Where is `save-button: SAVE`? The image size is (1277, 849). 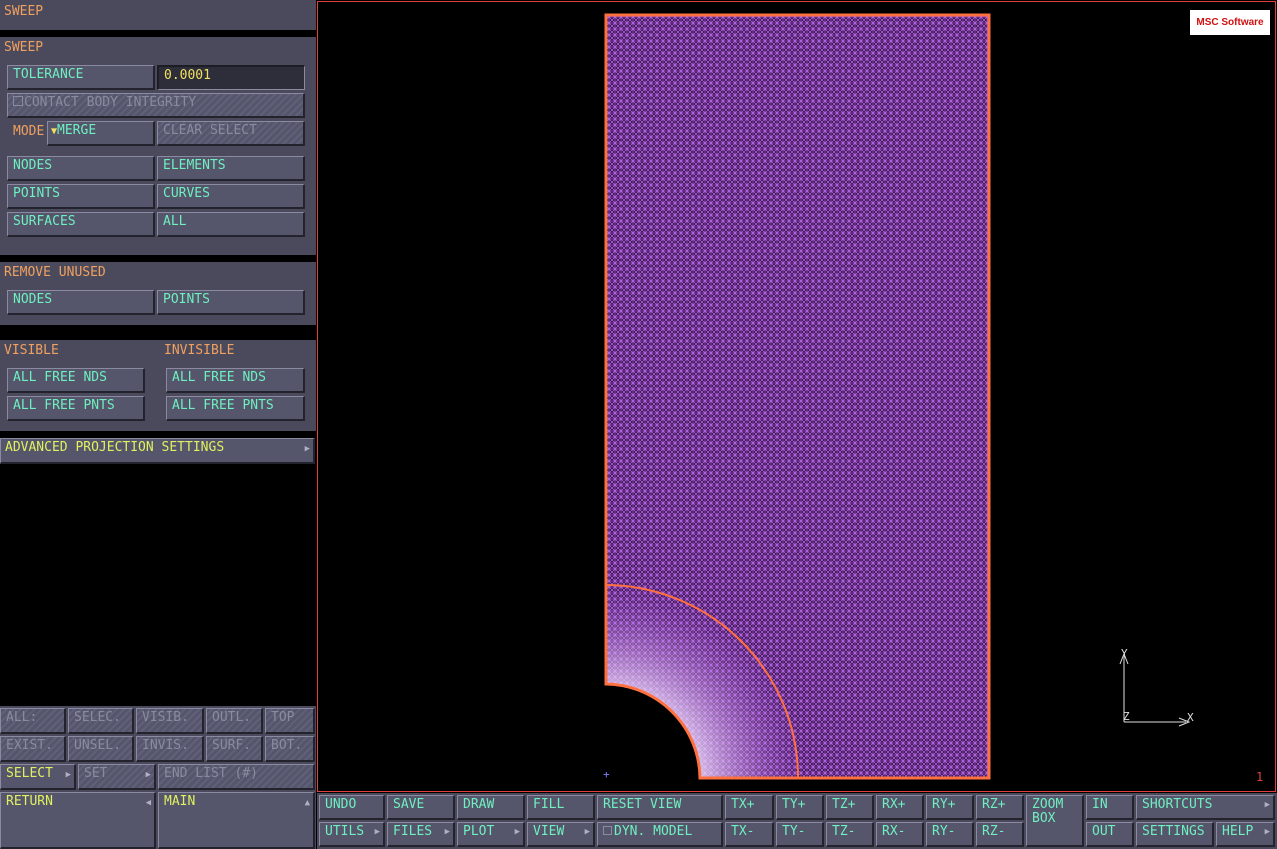
save-button: SAVE is located at coordinates (421, 807).